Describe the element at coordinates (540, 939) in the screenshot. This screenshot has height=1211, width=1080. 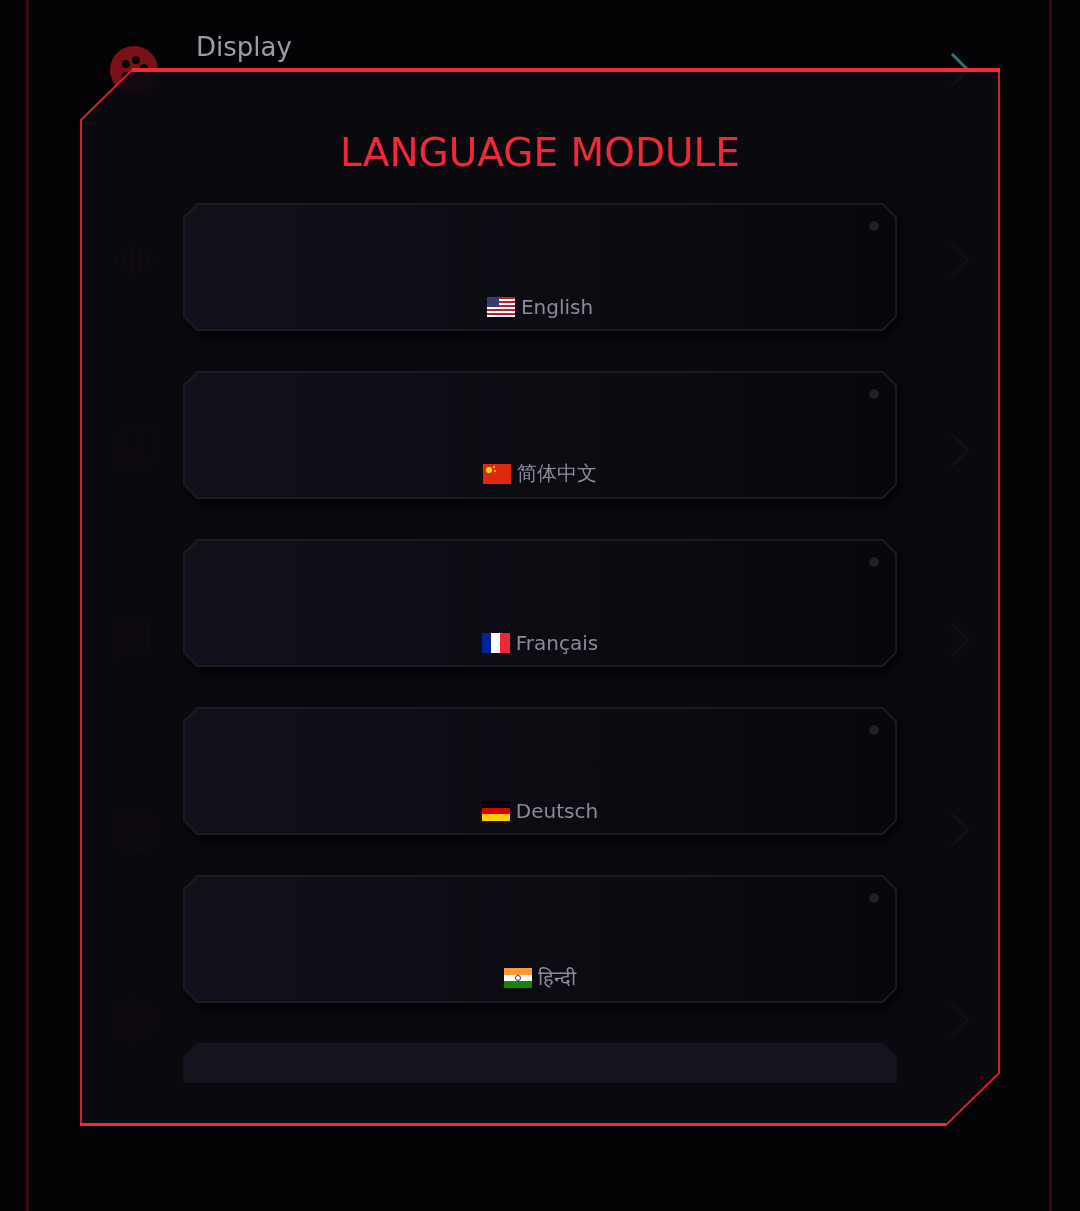
I see `language-option: हिन्दी` at that location.